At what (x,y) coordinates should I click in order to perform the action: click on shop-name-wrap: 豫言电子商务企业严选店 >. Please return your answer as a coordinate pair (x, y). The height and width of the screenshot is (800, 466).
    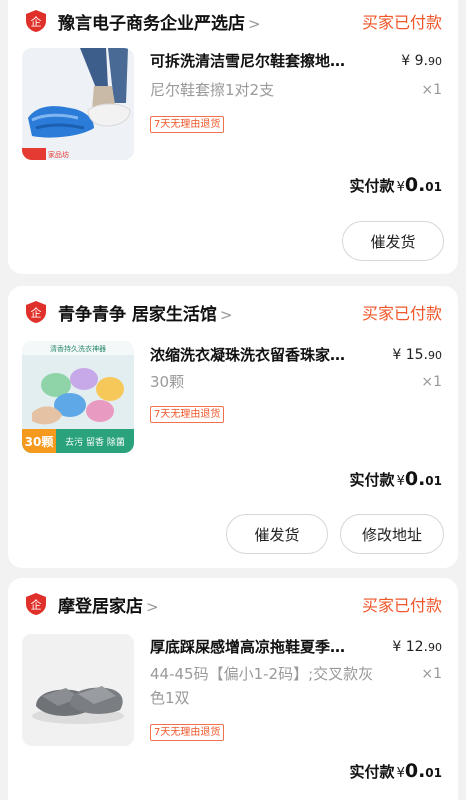
    Looking at the image, I should click on (159, 21).